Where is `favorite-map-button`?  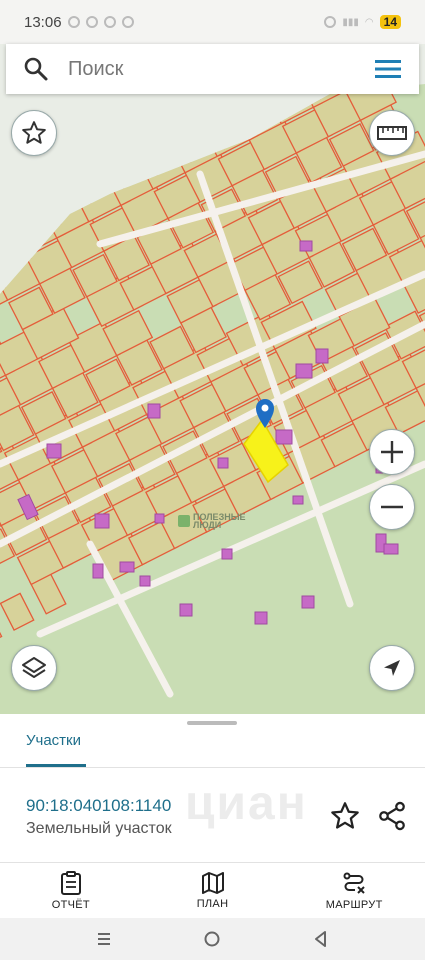
favorite-map-button is located at coordinates (34, 133).